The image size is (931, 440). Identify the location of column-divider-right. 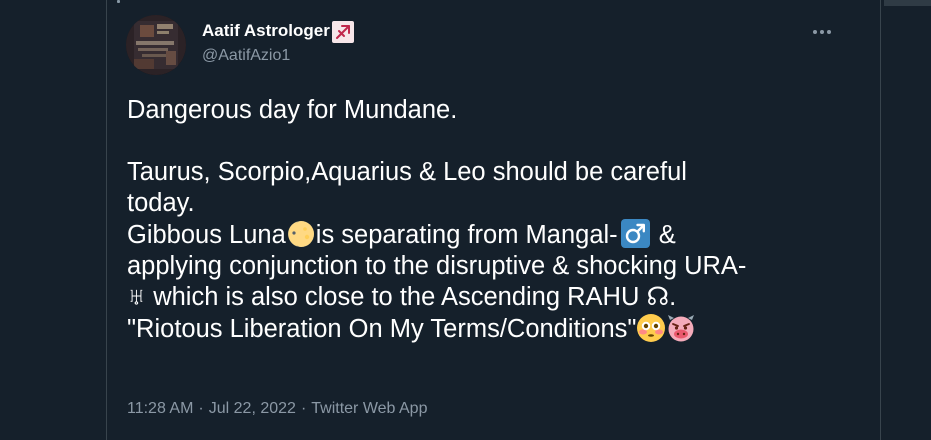
(880, 220).